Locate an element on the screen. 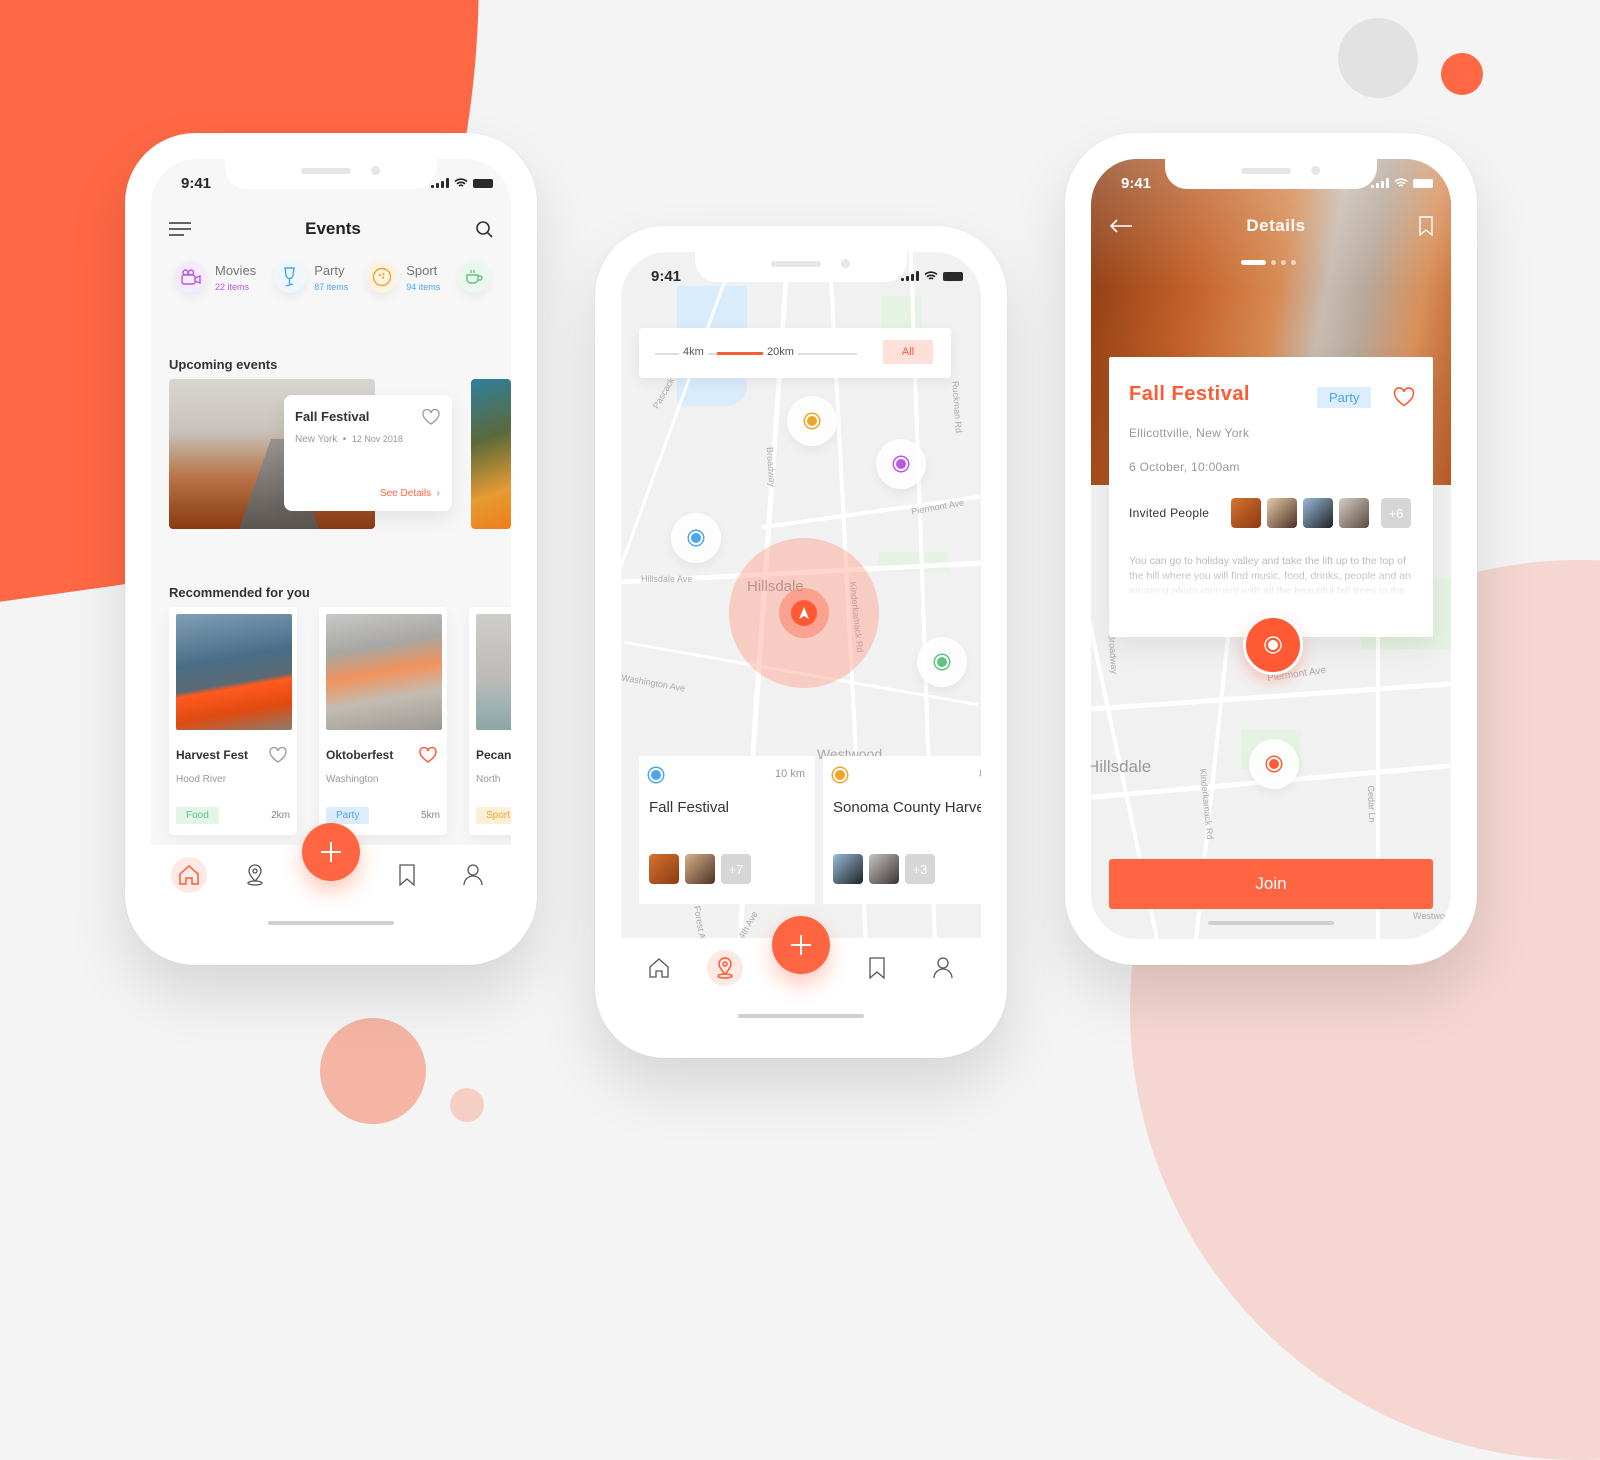  event-location-pin is located at coordinates (1273, 645).